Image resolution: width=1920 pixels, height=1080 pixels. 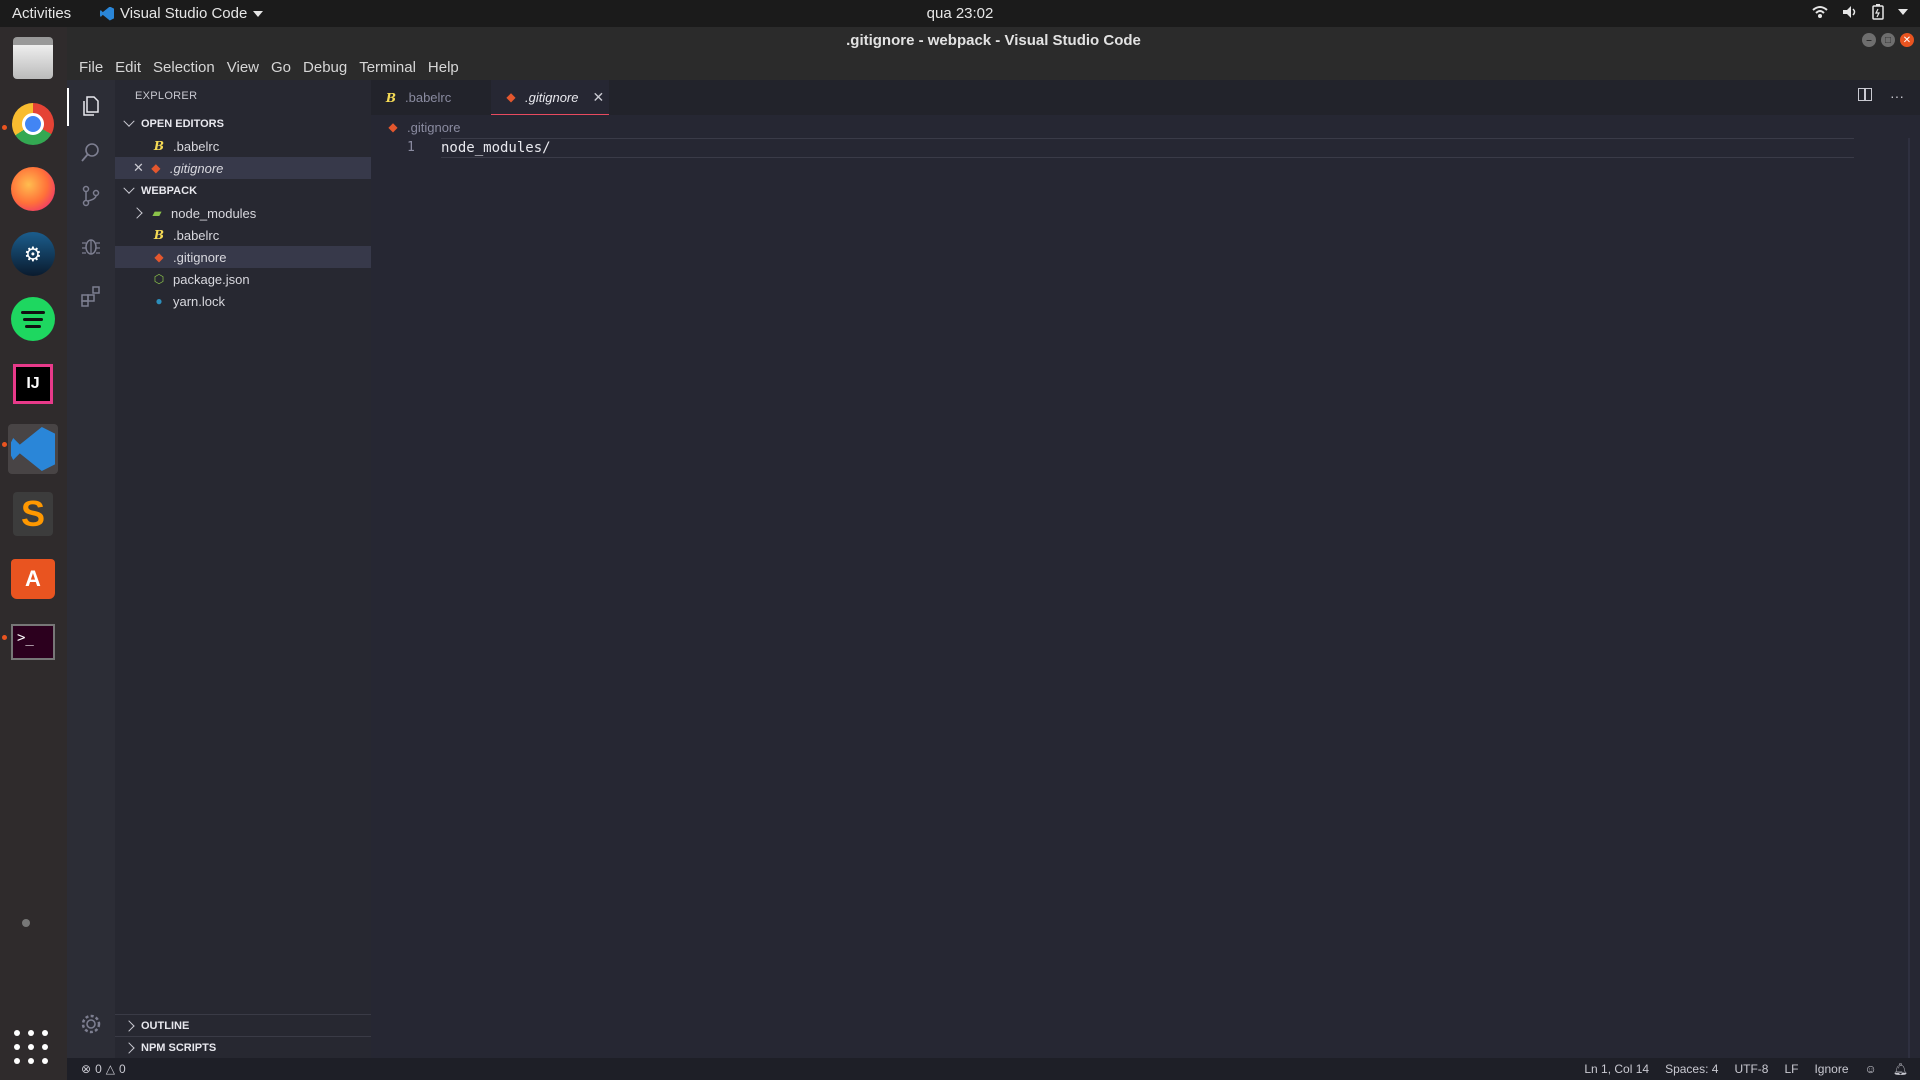 I want to click on spotify-icon, so click(x=33, y=319).